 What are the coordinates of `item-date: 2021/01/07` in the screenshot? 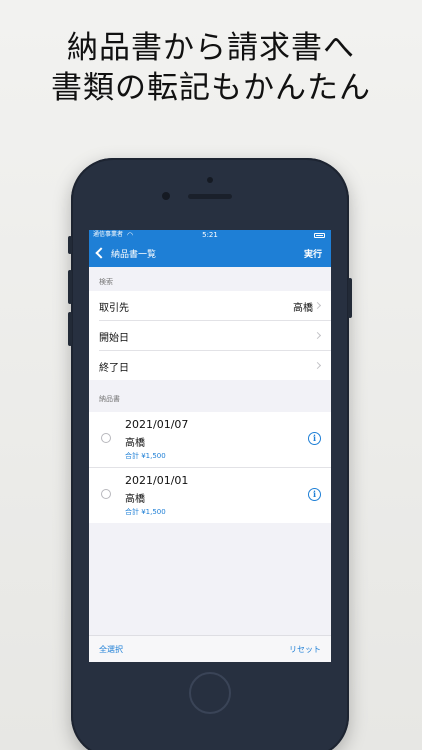 It's located at (157, 424).